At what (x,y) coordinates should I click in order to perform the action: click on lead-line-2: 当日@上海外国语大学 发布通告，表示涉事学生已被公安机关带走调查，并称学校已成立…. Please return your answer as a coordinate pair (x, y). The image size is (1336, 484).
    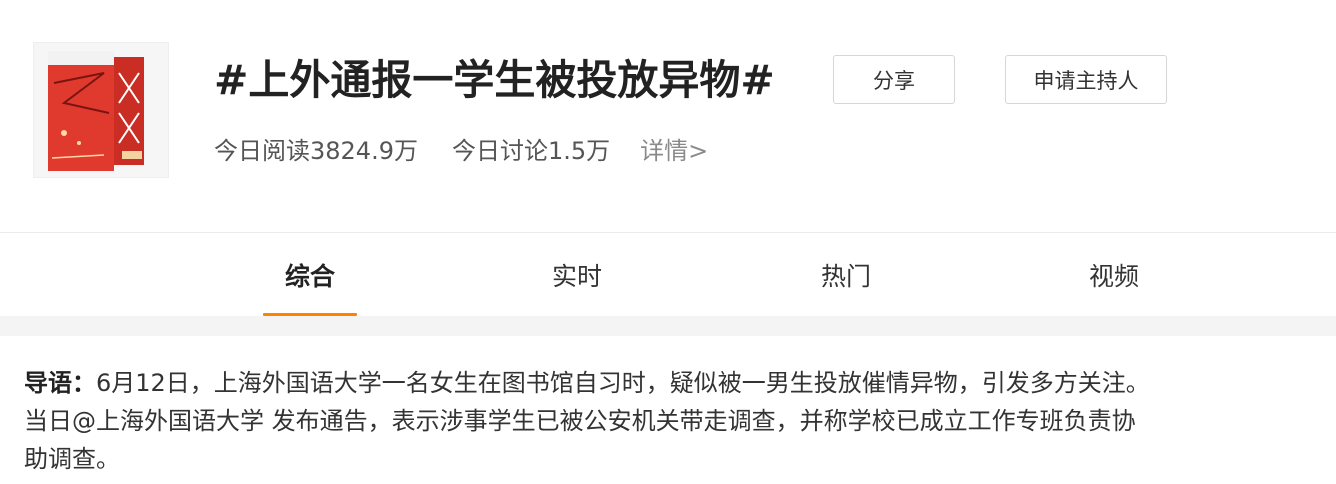
    Looking at the image, I should click on (674, 421).